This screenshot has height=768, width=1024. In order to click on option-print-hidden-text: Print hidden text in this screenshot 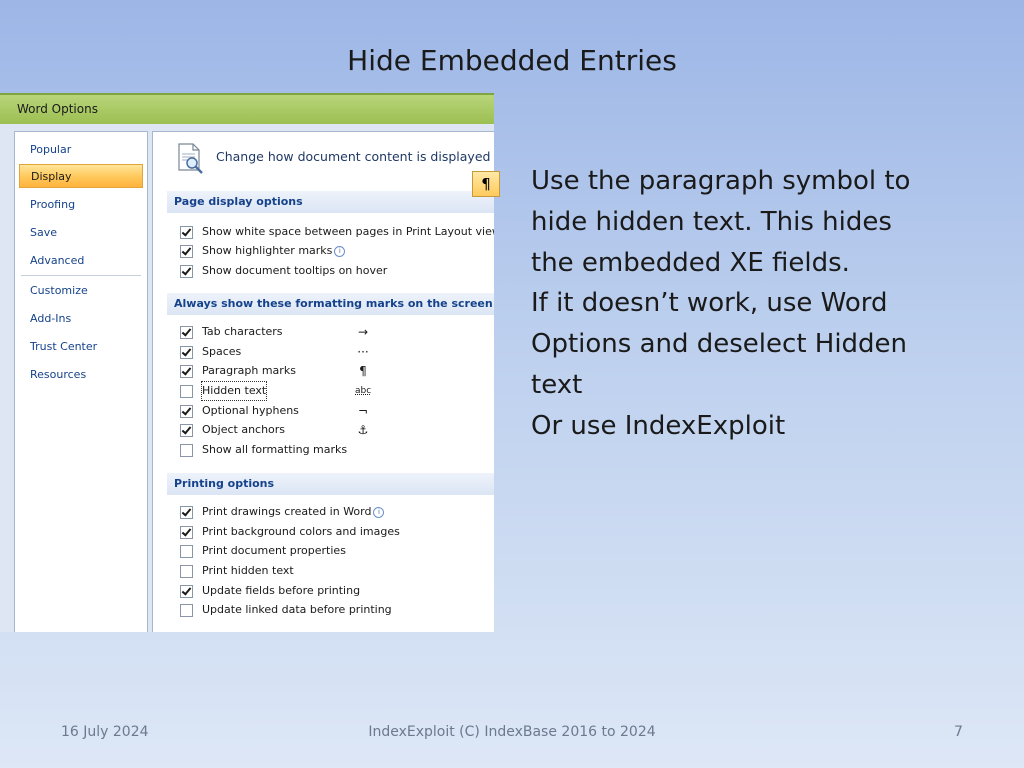, I will do `click(337, 571)`.